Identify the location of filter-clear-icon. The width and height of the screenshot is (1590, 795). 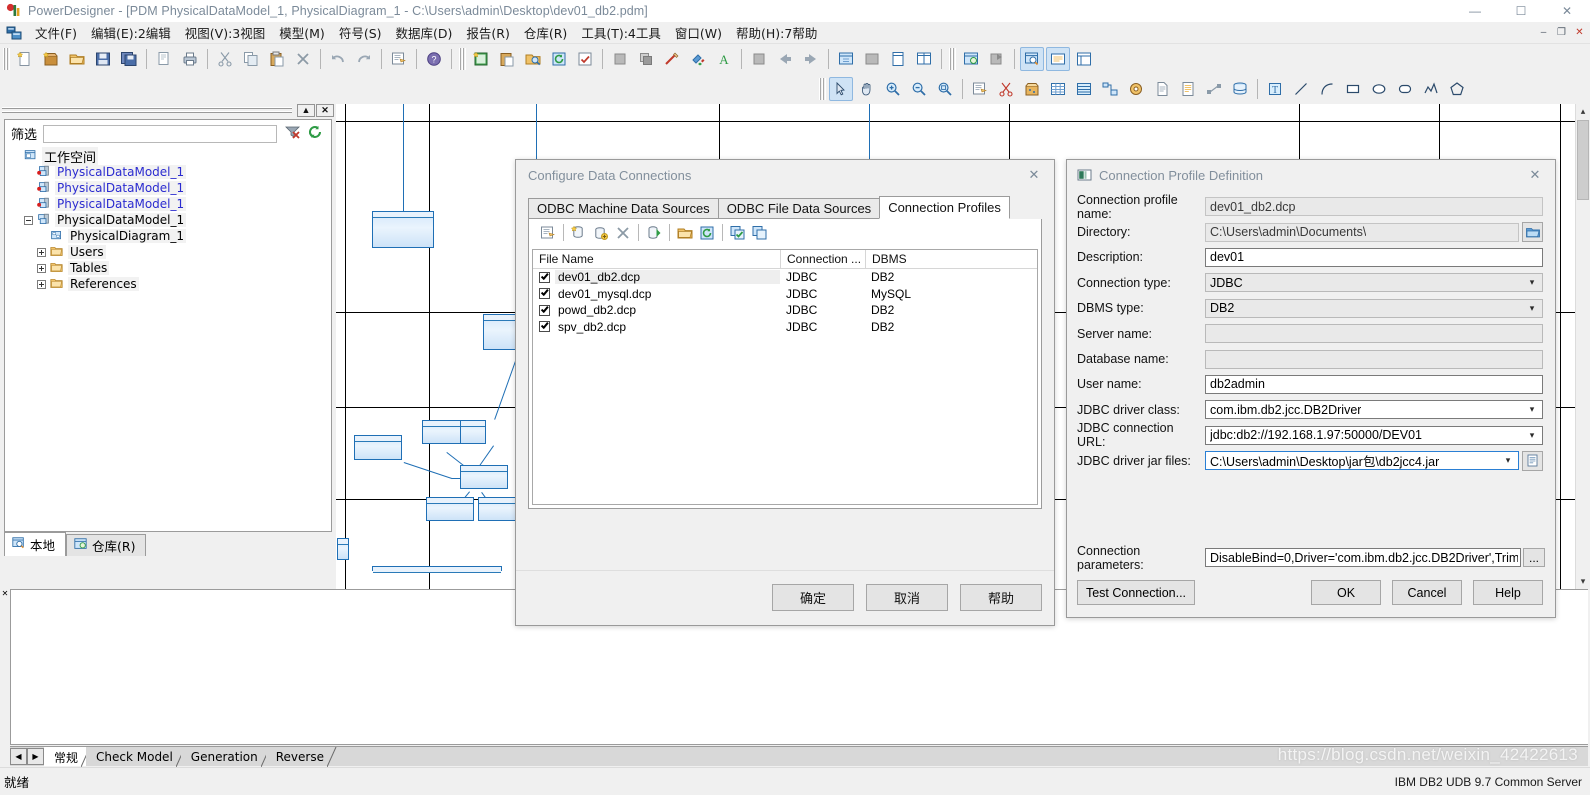
(293, 133).